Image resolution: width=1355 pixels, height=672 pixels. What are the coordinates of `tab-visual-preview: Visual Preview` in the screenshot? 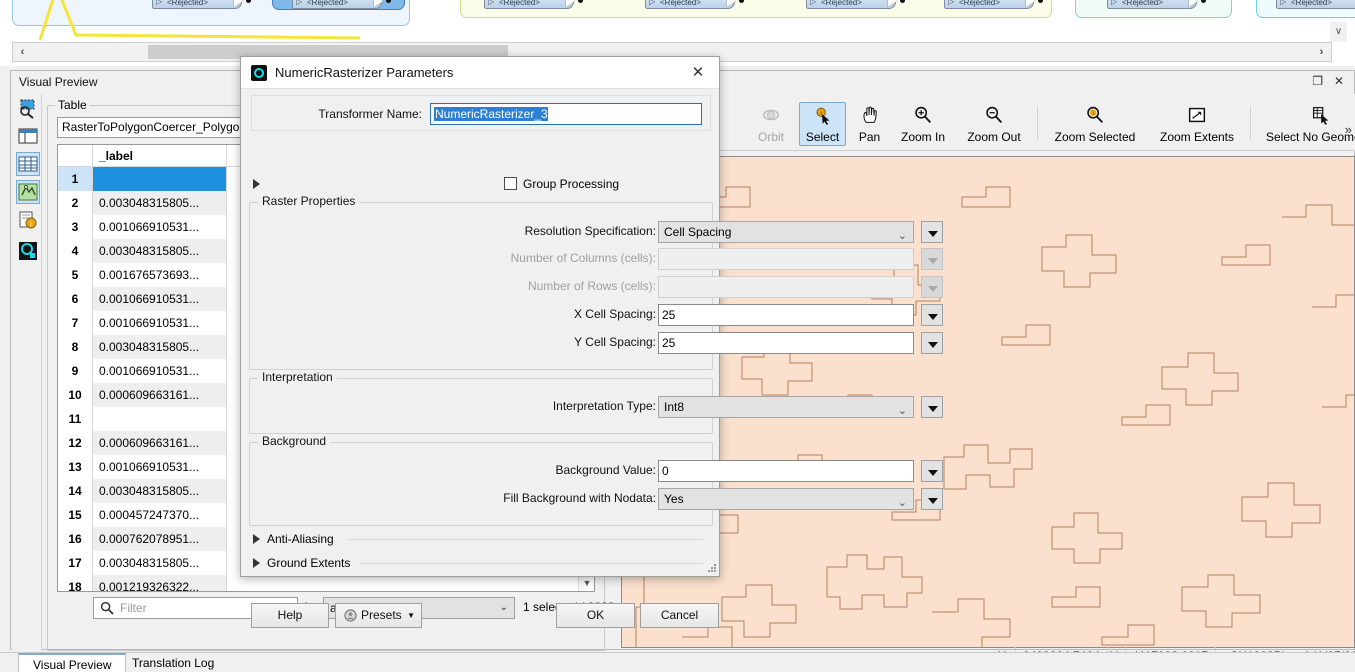 It's located at (72, 662).